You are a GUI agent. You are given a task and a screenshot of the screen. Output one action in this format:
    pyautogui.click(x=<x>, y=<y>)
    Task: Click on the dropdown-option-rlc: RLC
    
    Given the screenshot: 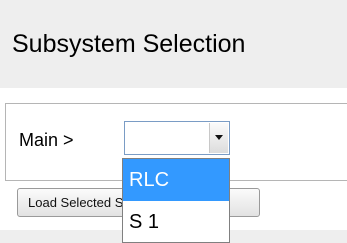 What is the action you would take?
    pyautogui.click(x=176, y=180)
    